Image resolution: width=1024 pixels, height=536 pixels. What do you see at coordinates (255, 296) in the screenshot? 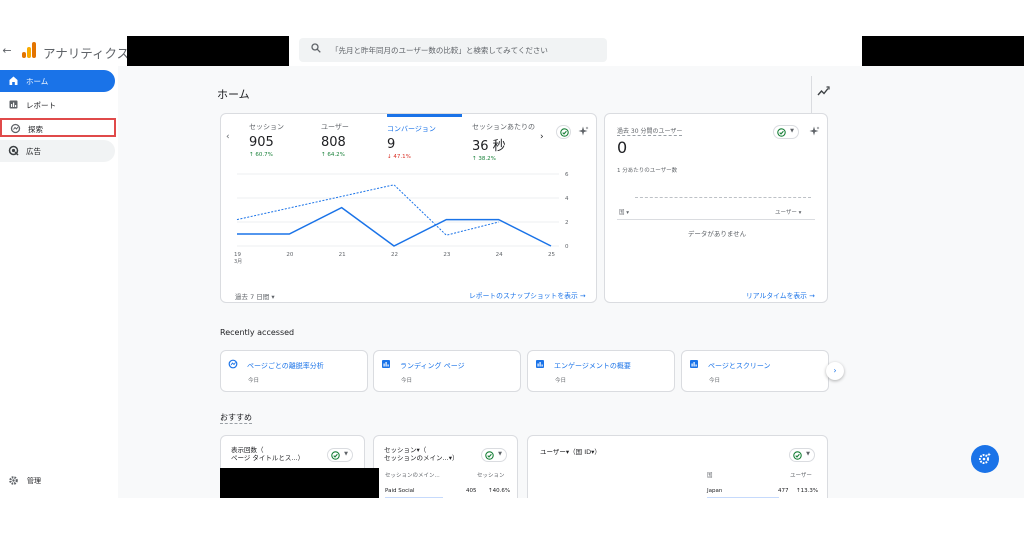
I see `date-range-selector: 過去 7 日間 ▾` at bounding box center [255, 296].